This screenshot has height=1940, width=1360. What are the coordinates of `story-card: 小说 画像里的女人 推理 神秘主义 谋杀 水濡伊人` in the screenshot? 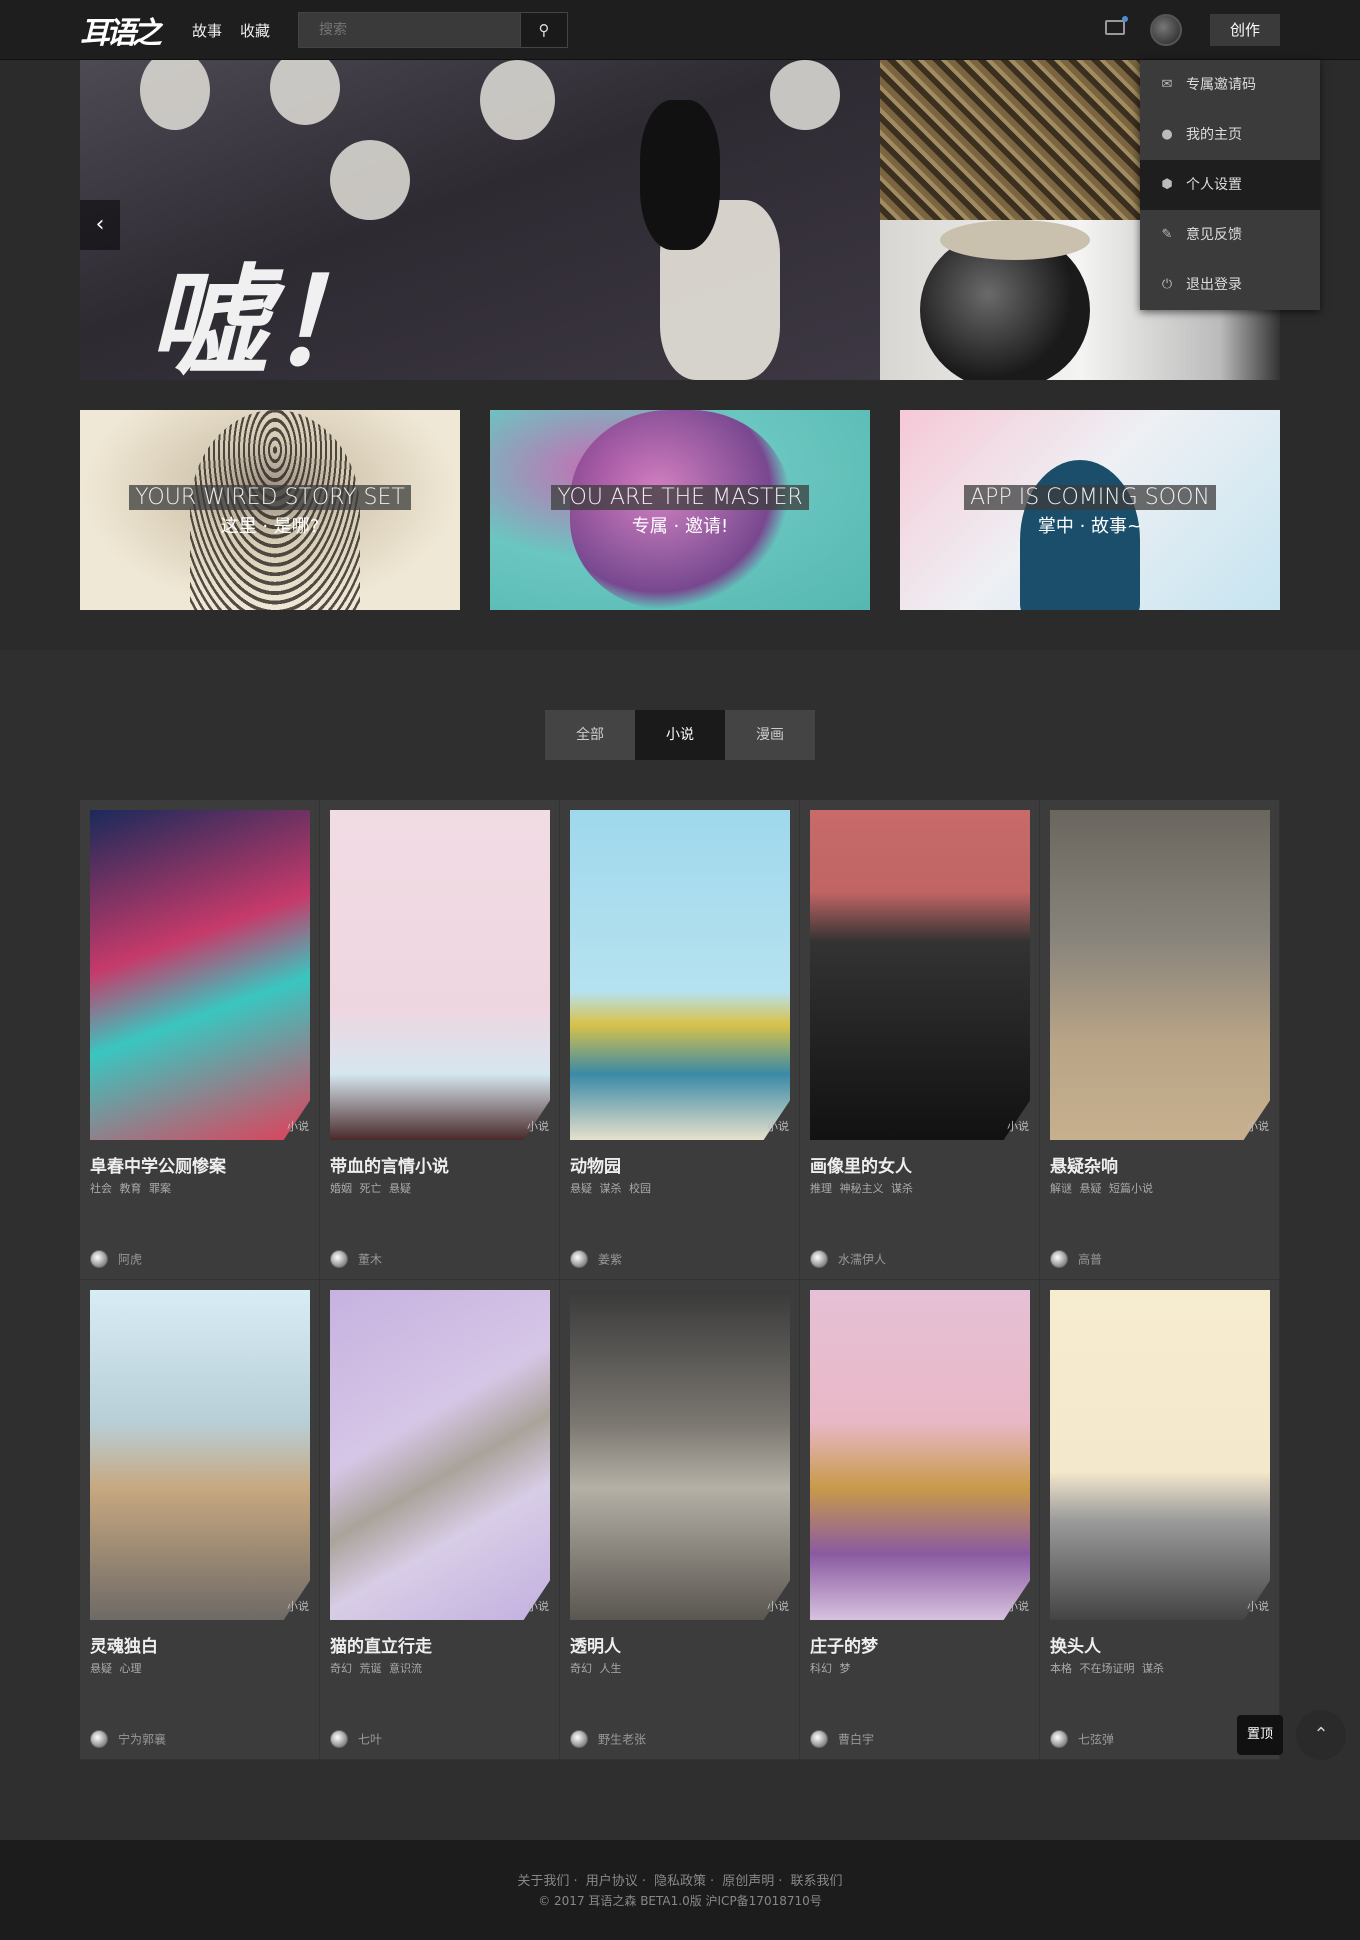 It's located at (920, 1040).